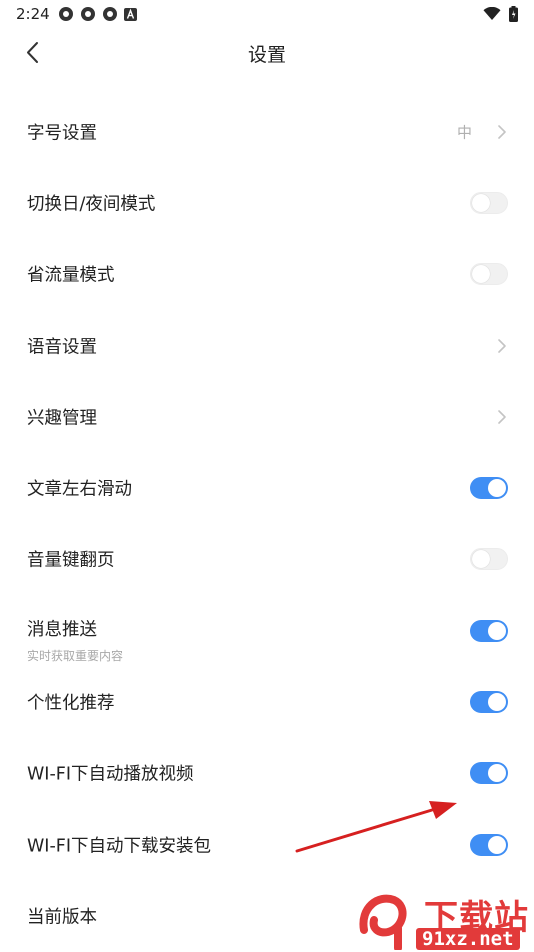 This screenshot has height=952, width=534. What do you see at coordinates (62, 630) in the screenshot?
I see `settings-row-label: 消息推送` at bounding box center [62, 630].